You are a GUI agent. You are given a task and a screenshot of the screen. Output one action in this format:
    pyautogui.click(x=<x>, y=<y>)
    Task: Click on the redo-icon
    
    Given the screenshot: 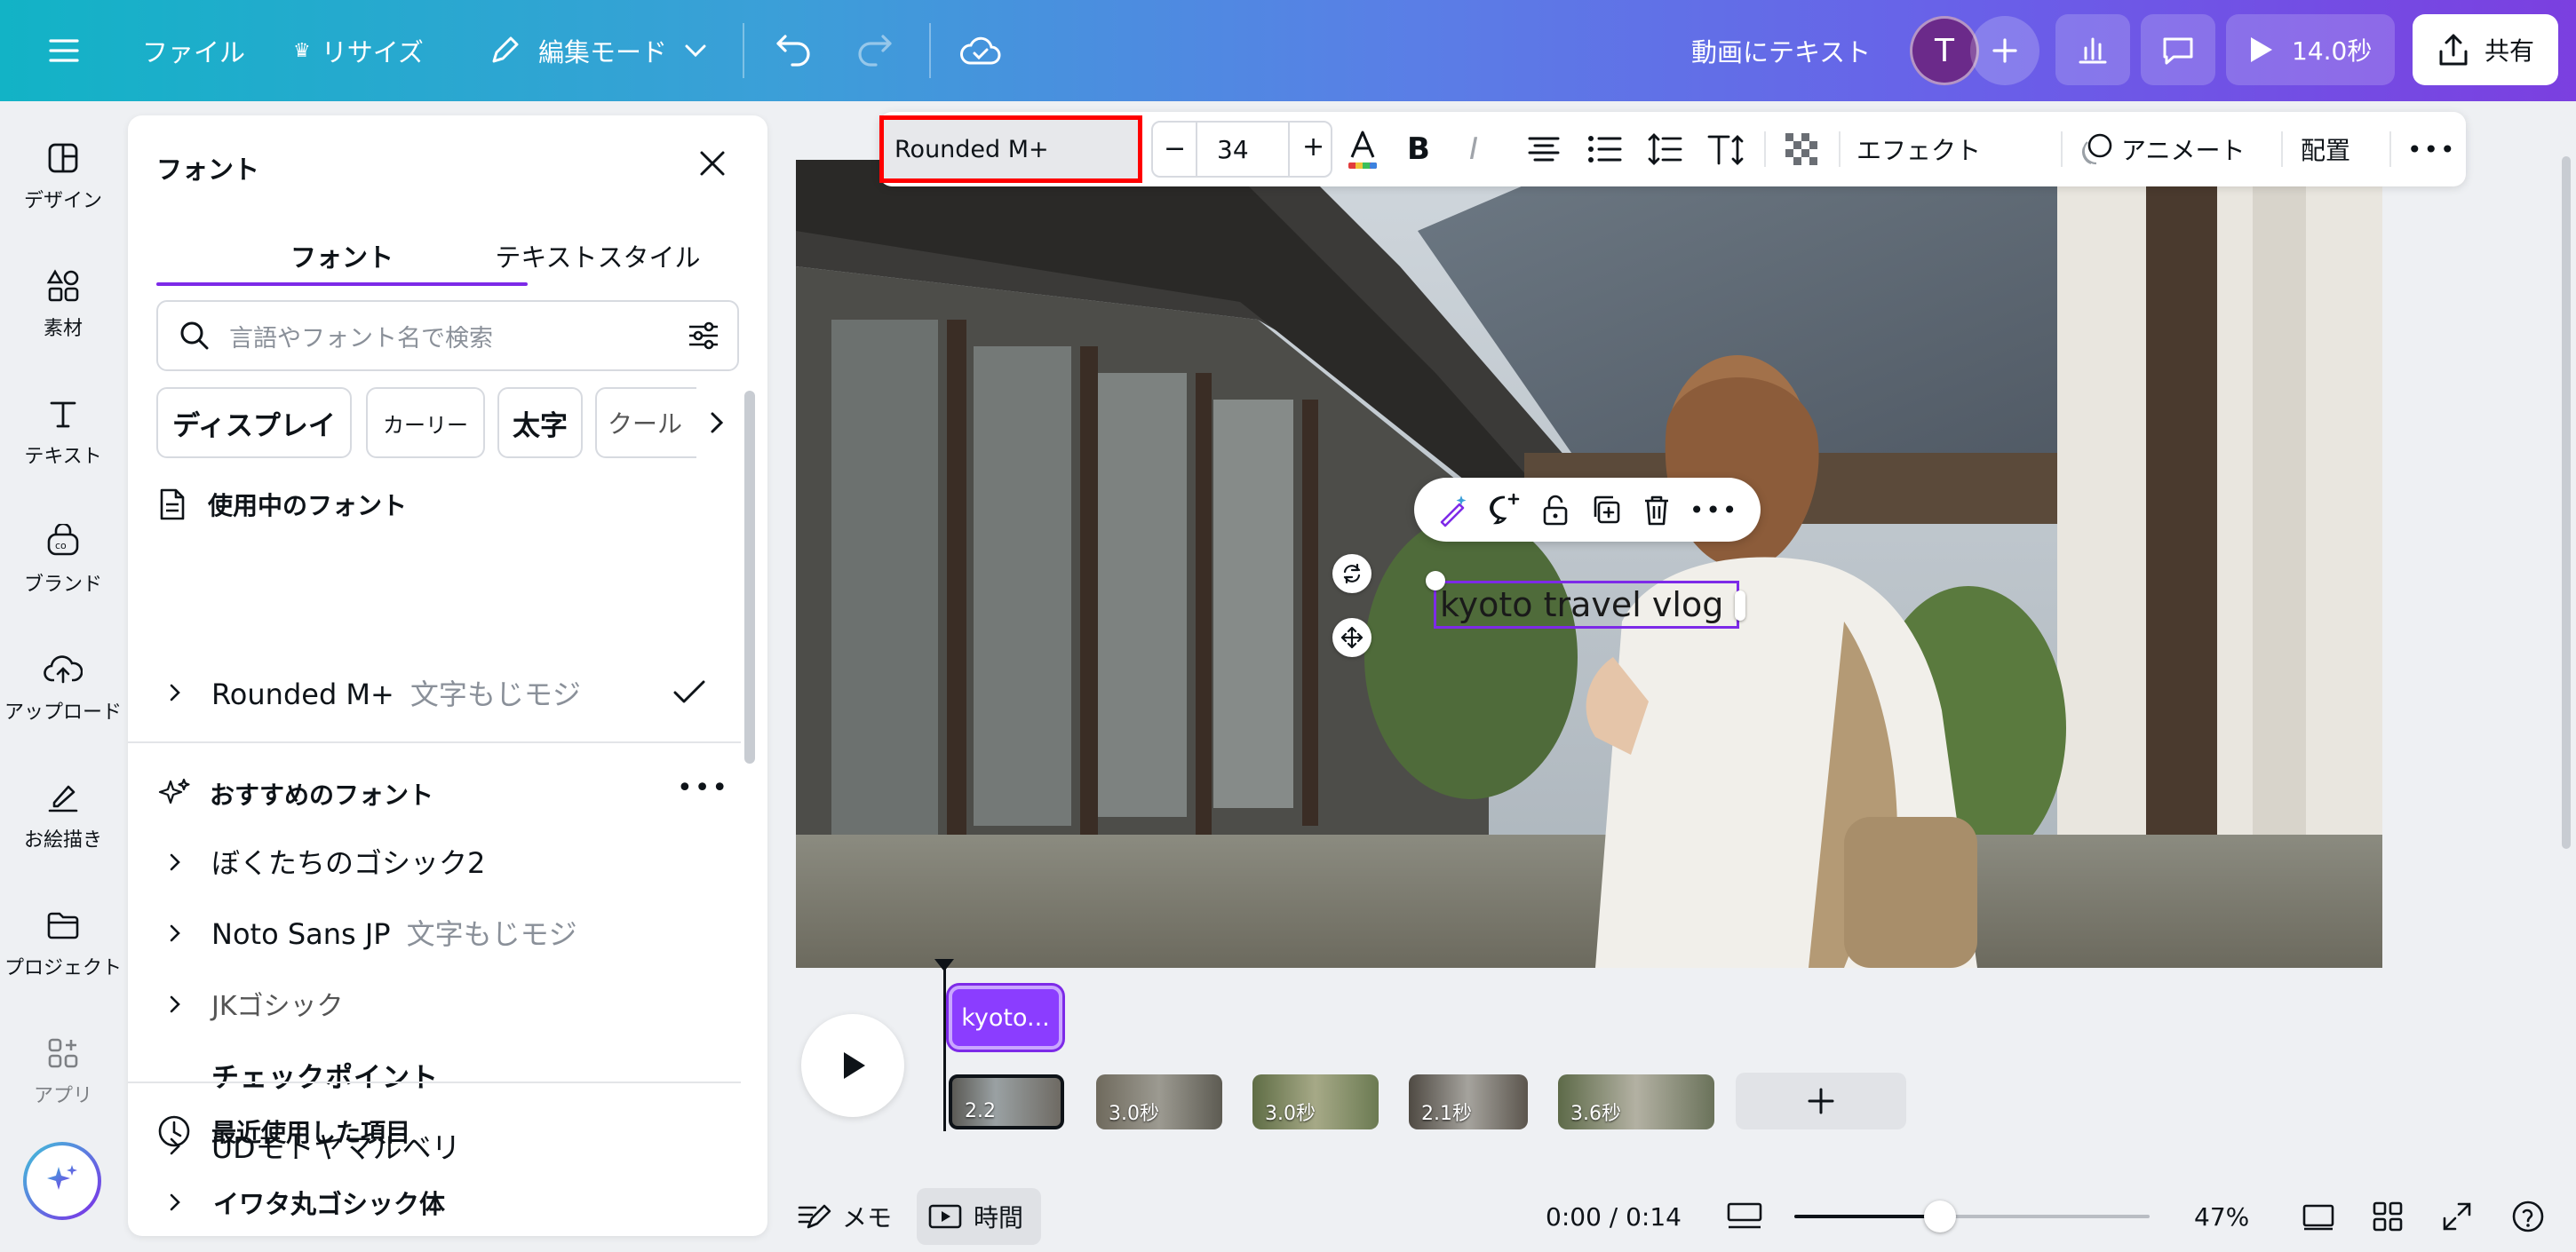 What is the action you would take?
    pyautogui.click(x=875, y=50)
    